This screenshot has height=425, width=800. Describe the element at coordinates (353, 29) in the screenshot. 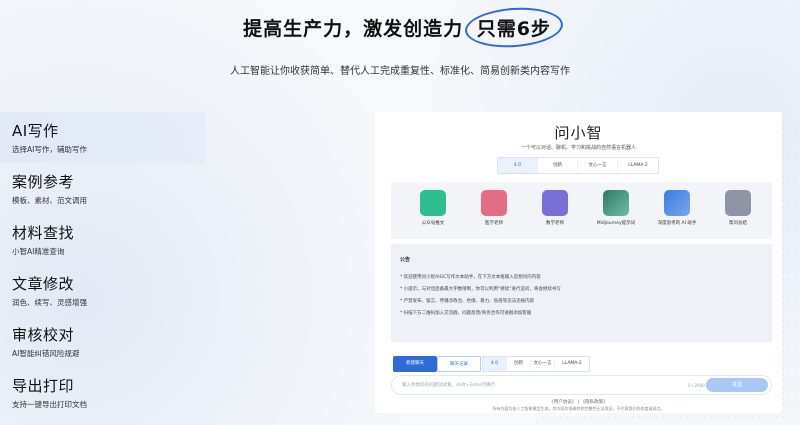

I see `hero-title-prefix: 提高生产力，激发创造力` at that location.